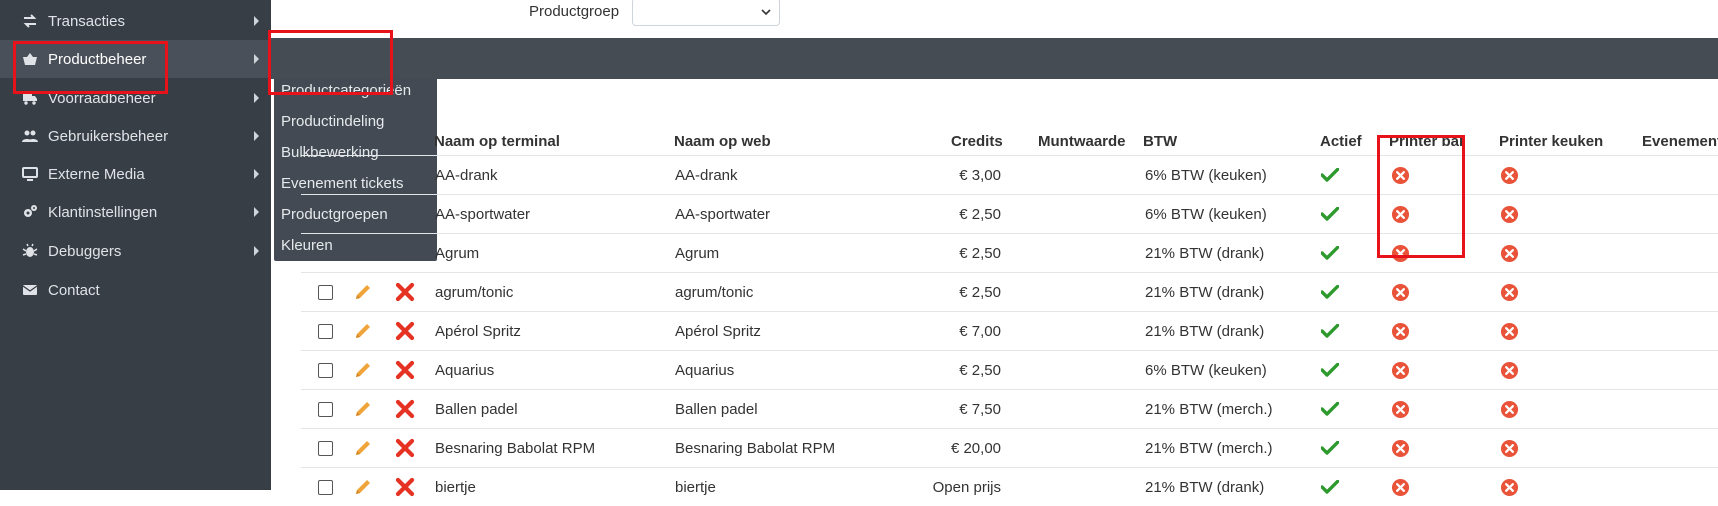  Describe the element at coordinates (474, 292) in the screenshot. I see `cell-naam-terminal: agrum/tonic` at that location.